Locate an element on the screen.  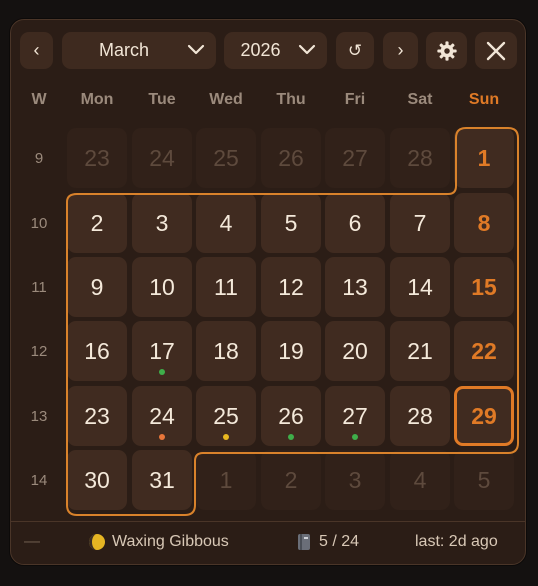
day-cell: 24 is located at coordinates (162, 416).